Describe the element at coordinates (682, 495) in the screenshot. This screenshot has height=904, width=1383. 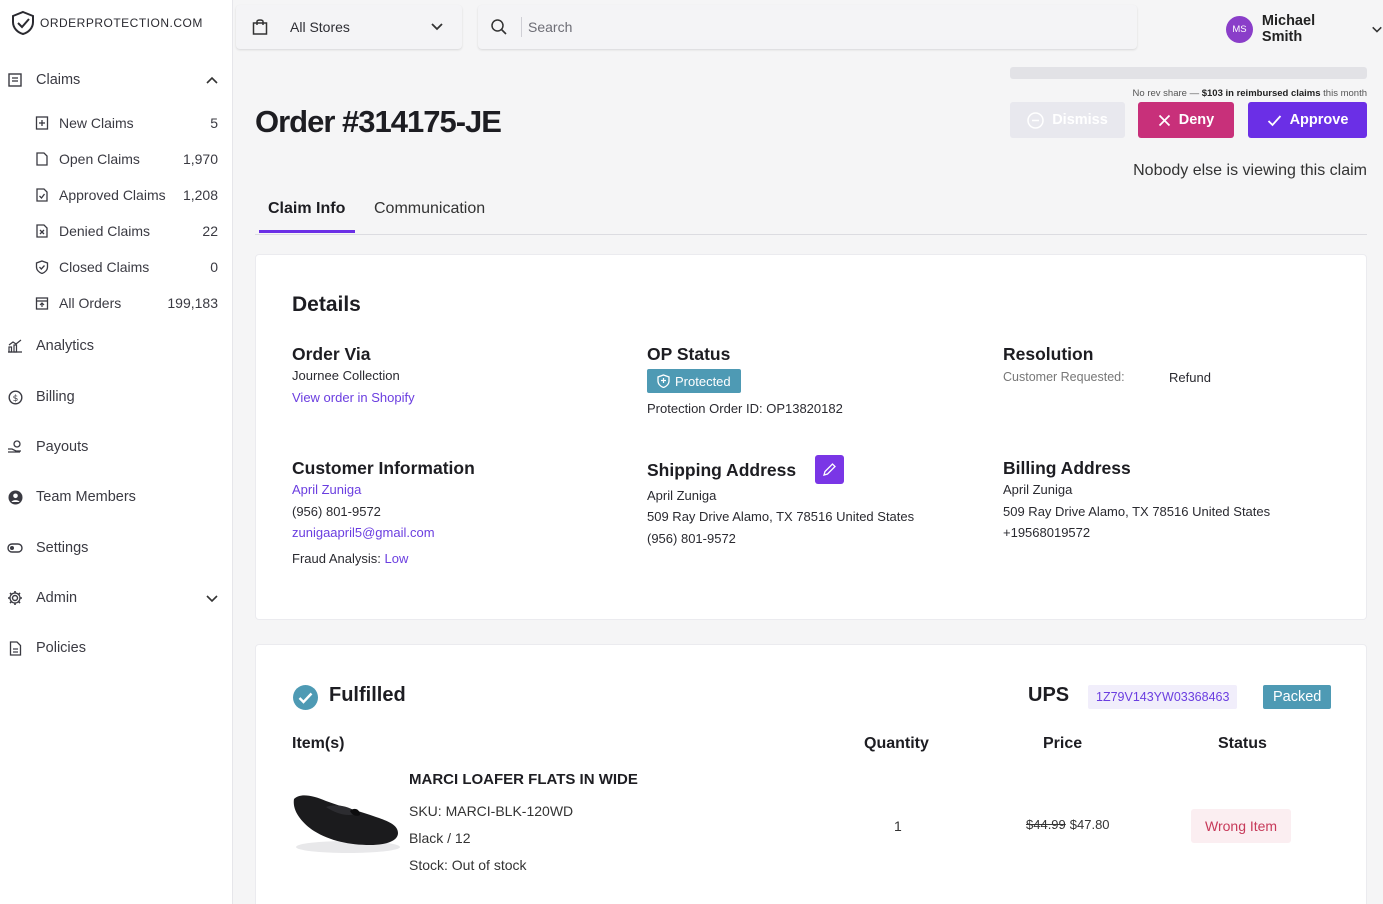
I see `shipping-name: April Zuniga` at that location.